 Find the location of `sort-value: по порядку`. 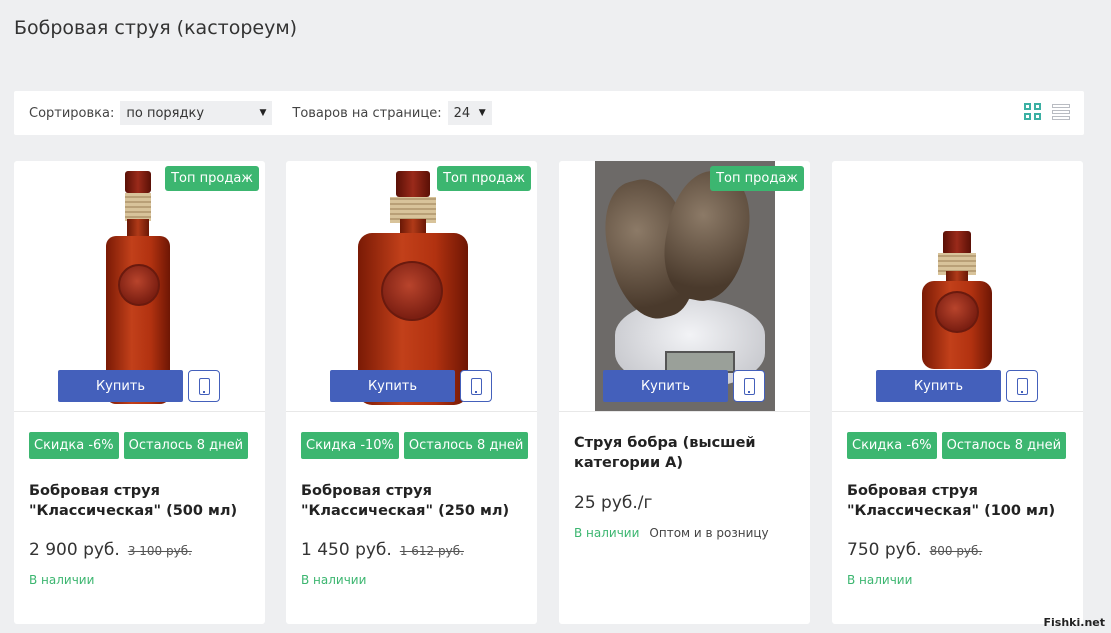

sort-value: по порядку is located at coordinates (165, 113).